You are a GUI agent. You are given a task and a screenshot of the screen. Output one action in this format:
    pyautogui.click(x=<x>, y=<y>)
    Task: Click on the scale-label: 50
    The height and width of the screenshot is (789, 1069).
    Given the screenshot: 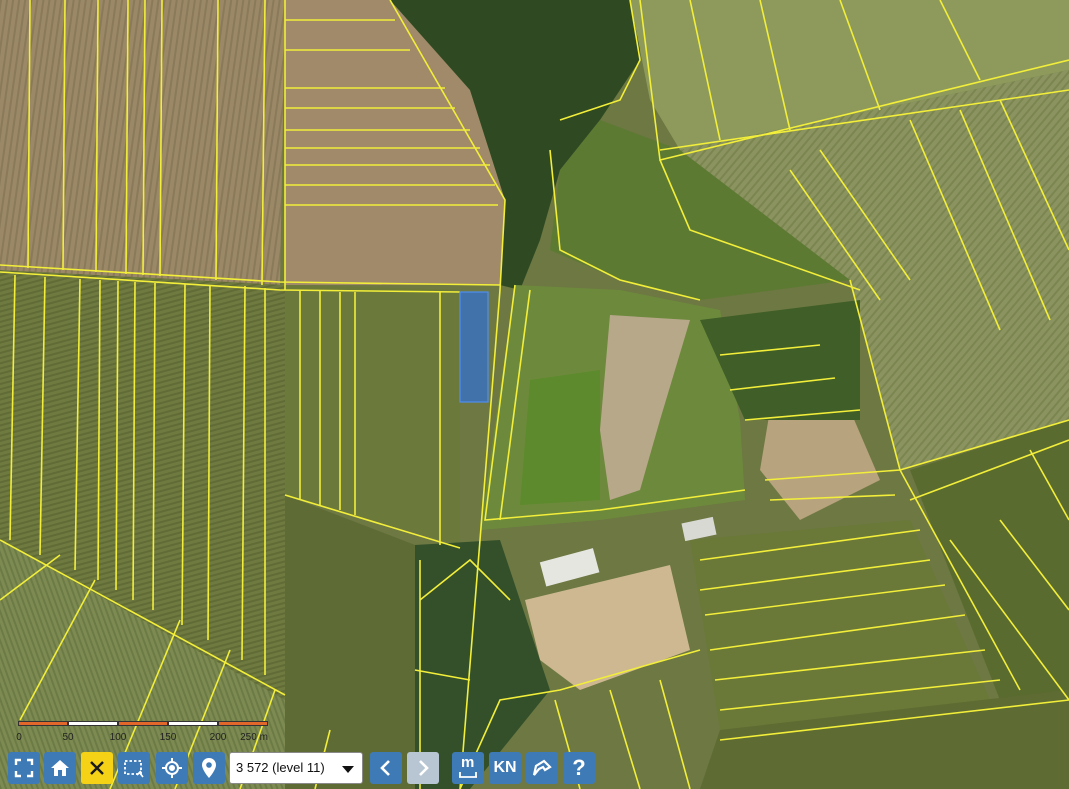 What is the action you would take?
    pyautogui.click(x=68, y=737)
    